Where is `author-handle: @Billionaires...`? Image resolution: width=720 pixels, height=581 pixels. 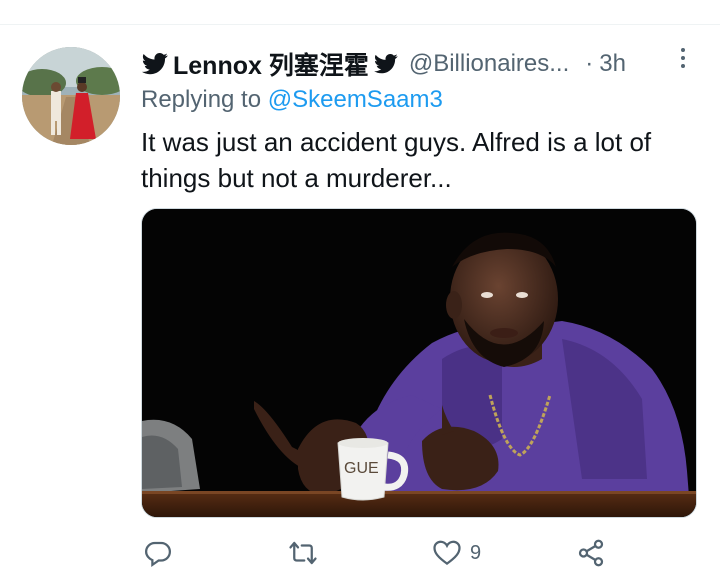
author-handle: @Billionaires... is located at coordinates (489, 64).